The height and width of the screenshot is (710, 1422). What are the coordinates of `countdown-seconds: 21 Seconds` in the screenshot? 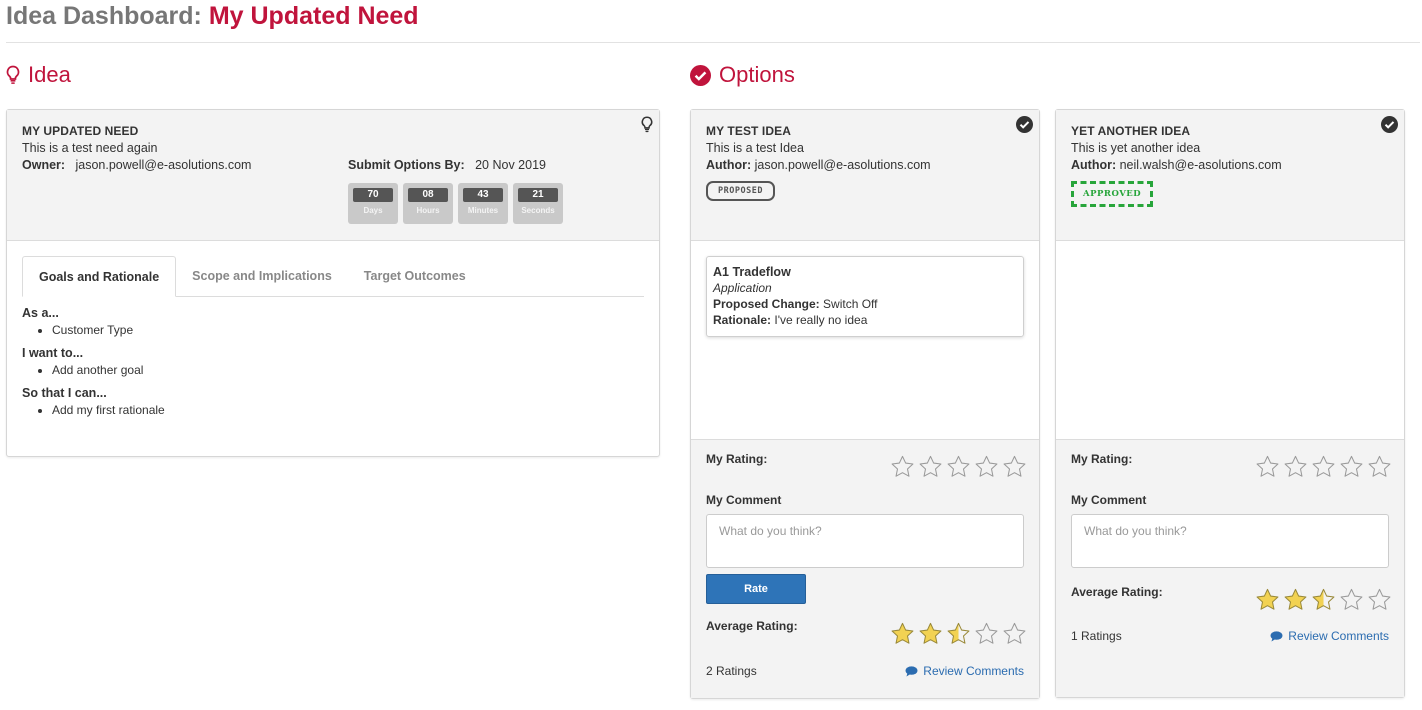 It's located at (538, 203).